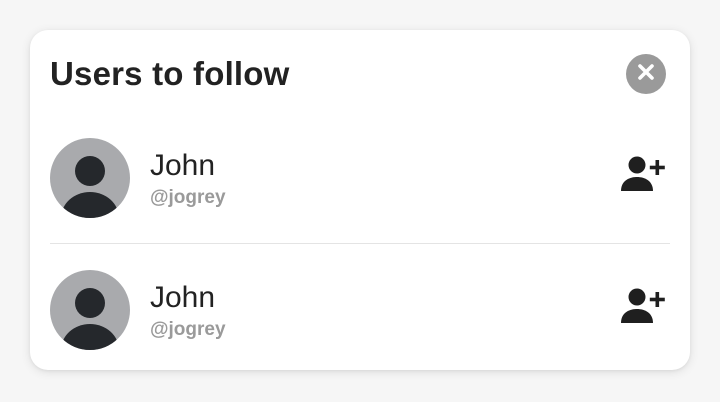 This screenshot has width=720, height=402. Describe the element at coordinates (360, 243) in the screenshot. I see `divider` at that location.